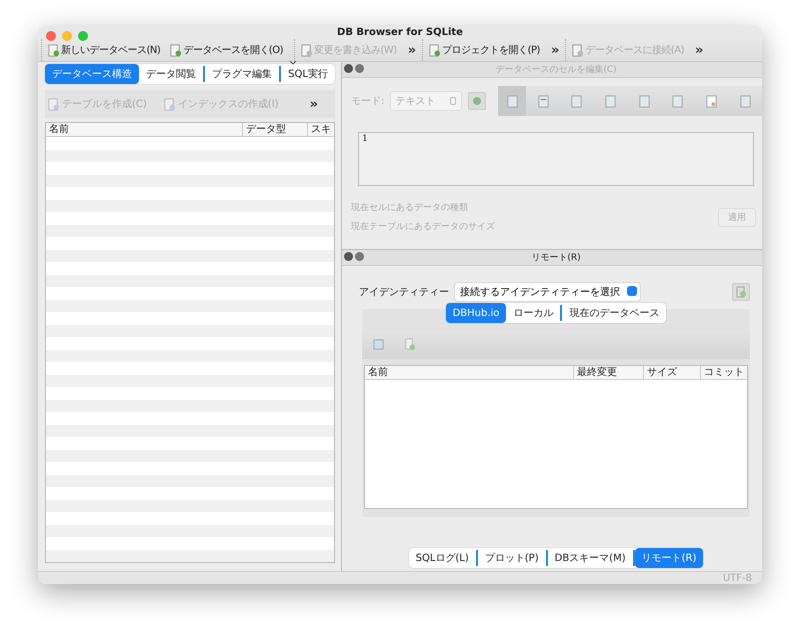 The image size is (800, 636). What do you see at coordinates (487, 50) in the screenshot?
I see `toolbar-button: プロジェクトを開く(P)` at bounding box center [487, 50].